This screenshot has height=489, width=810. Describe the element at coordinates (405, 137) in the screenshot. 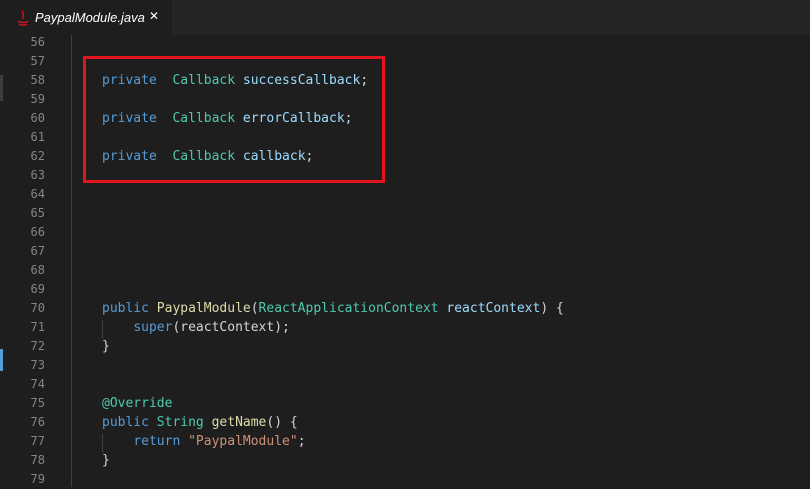

I see `code-line: 61` at that location.